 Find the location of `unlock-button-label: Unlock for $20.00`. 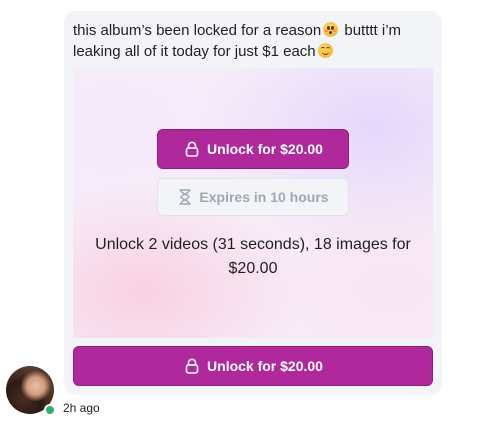

unlock-button-label: Unlock for $20.00 is located at coordinates (265, 149).